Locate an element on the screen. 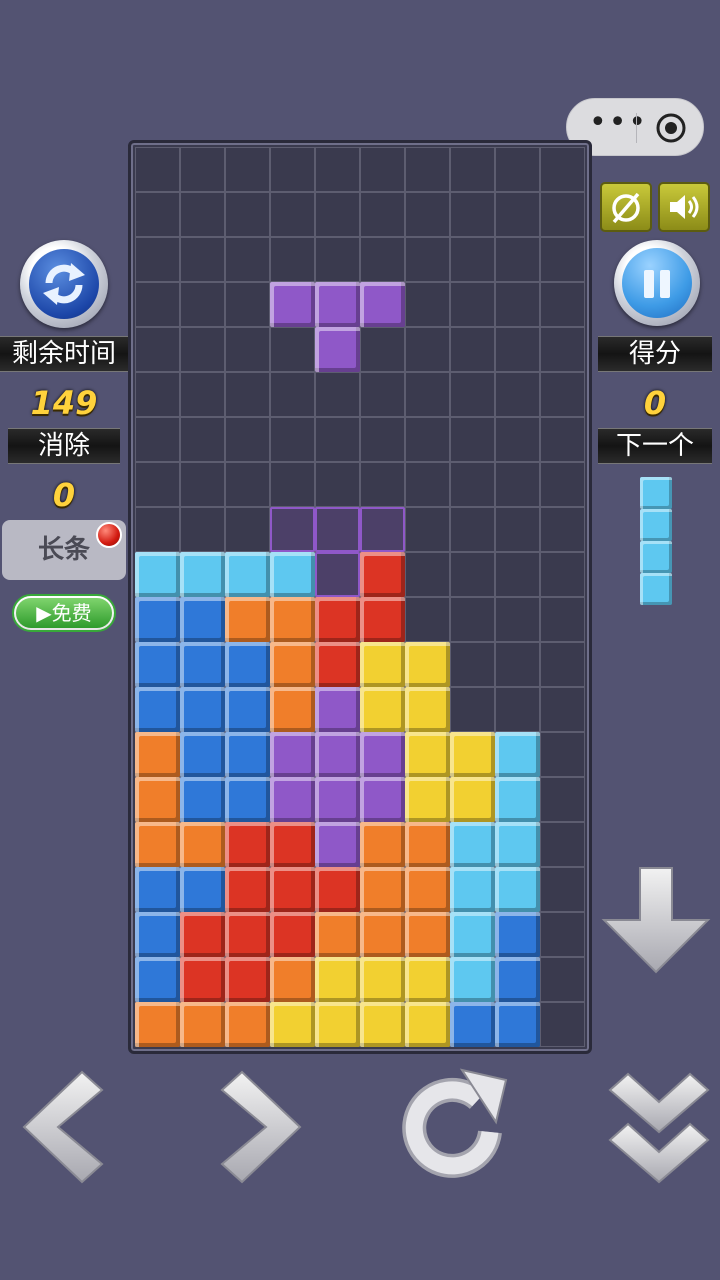 This screenshot has height=1280, width=720. score-value: 0 is located at coordinates (655, 403).